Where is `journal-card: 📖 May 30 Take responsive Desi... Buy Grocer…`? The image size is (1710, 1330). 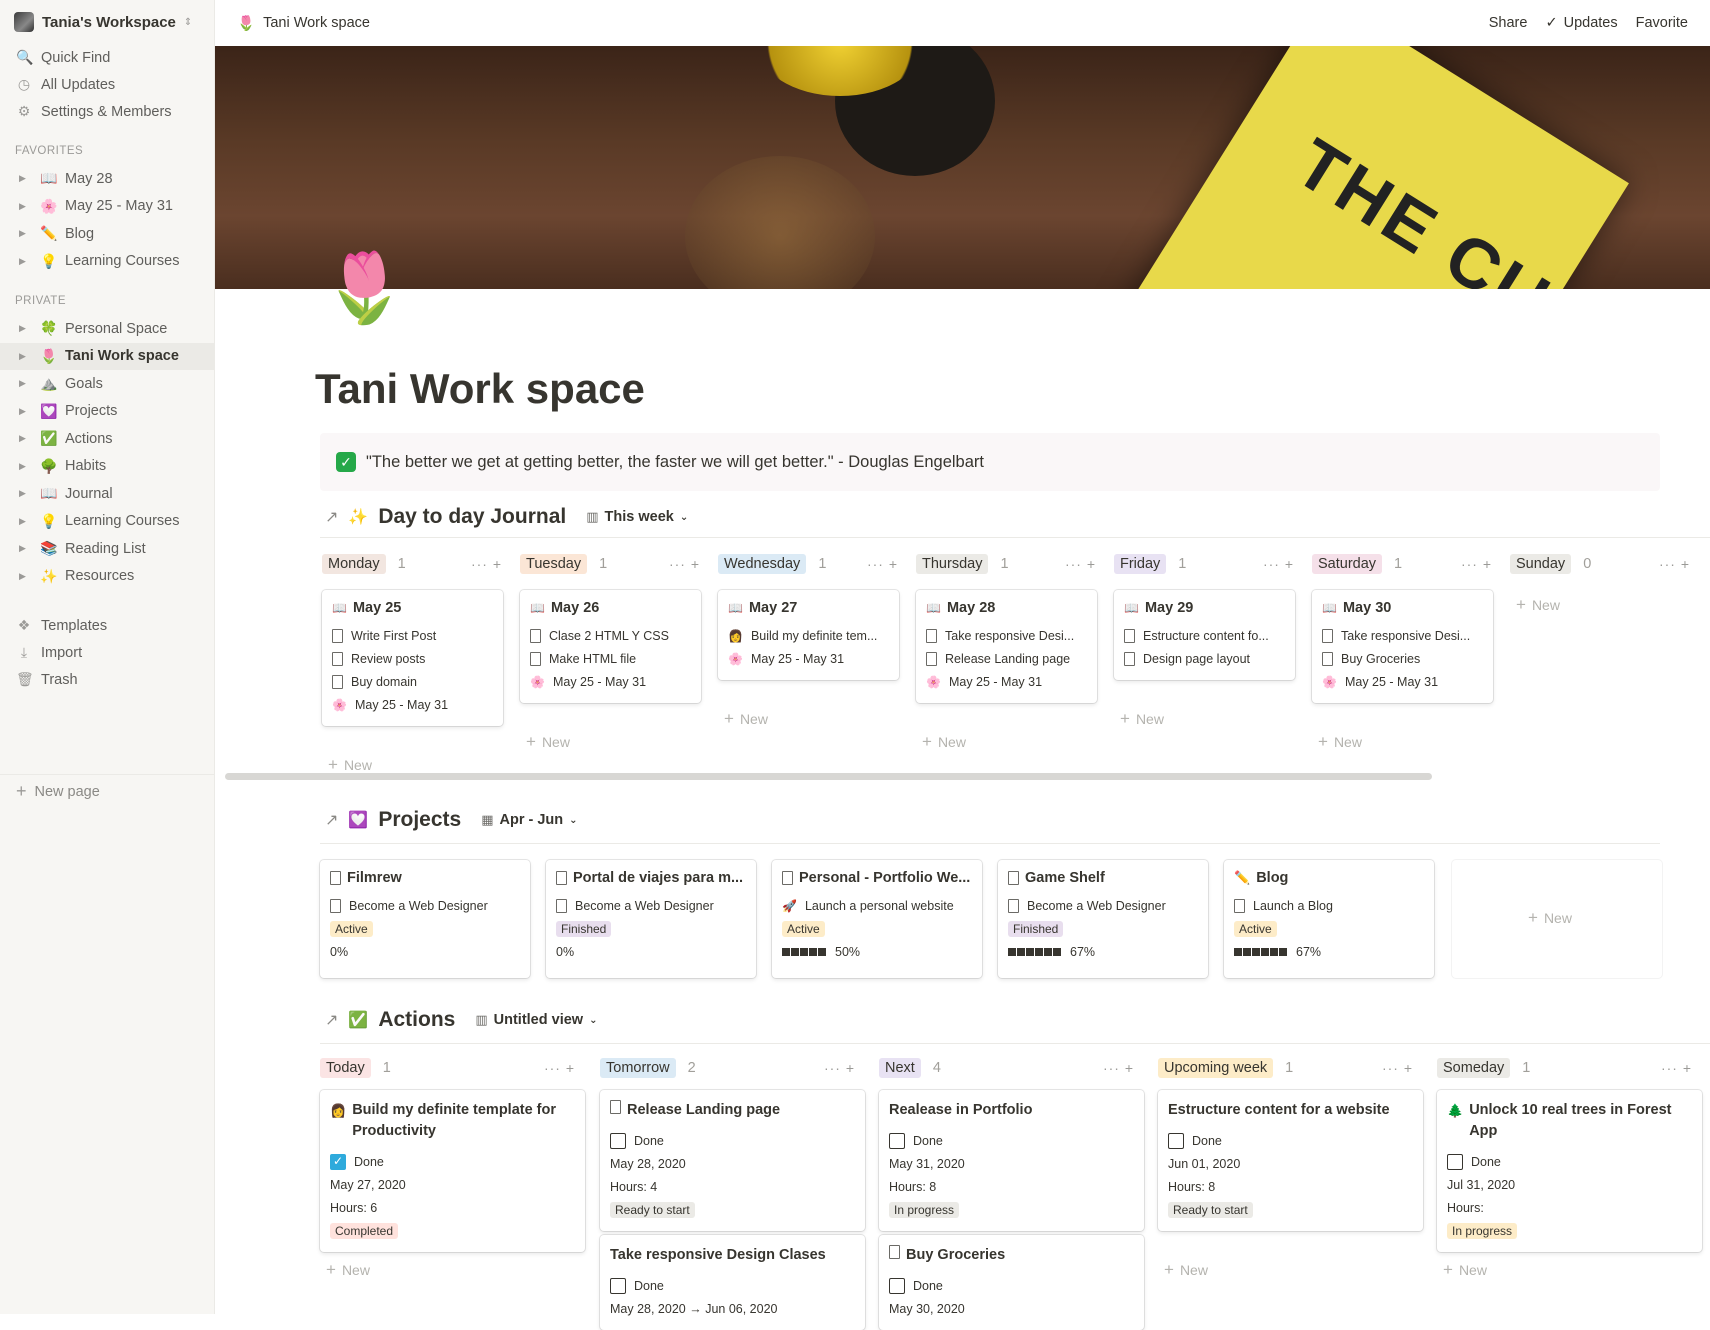
journal-card: 📖 May 30 Take responsive Desi... Buy Grocer… is located at coordinates (1402, 646).